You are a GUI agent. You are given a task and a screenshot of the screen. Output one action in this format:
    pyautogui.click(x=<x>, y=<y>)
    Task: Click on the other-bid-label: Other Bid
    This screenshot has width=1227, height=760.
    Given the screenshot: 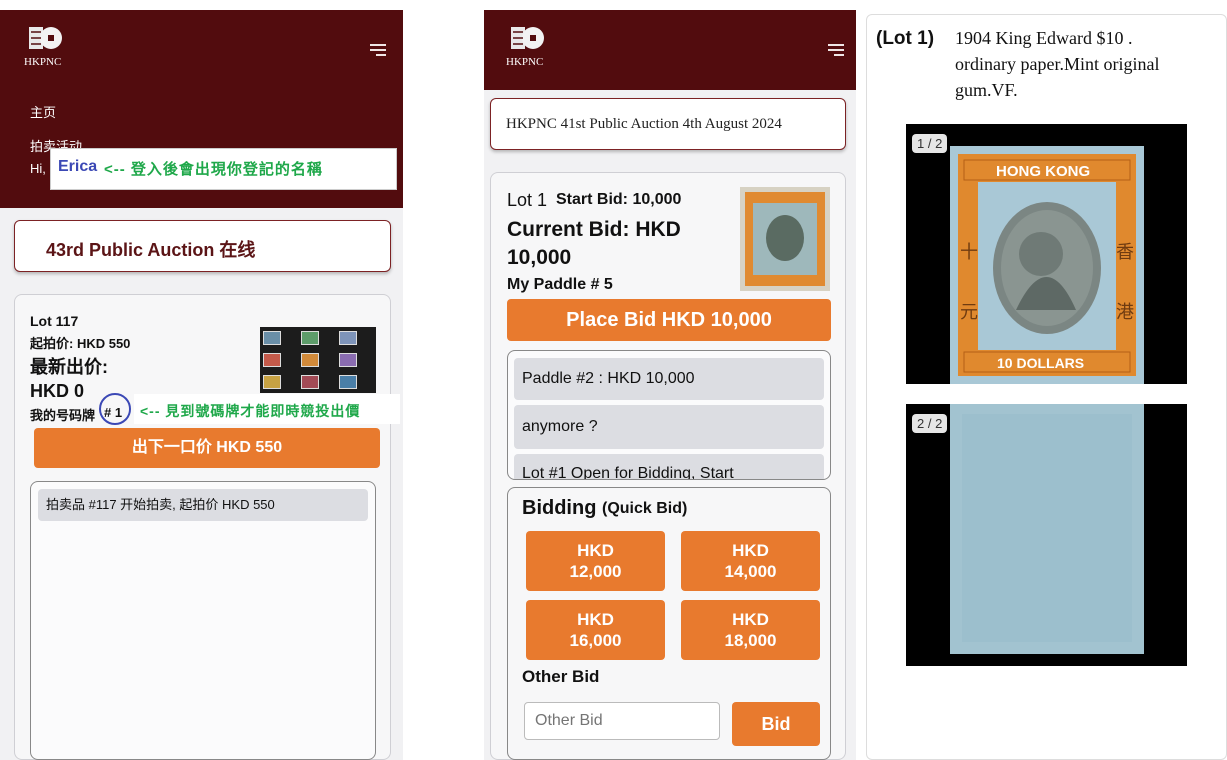 What is the action you would take?
    pyautogui.click(x=561, y=676)
    